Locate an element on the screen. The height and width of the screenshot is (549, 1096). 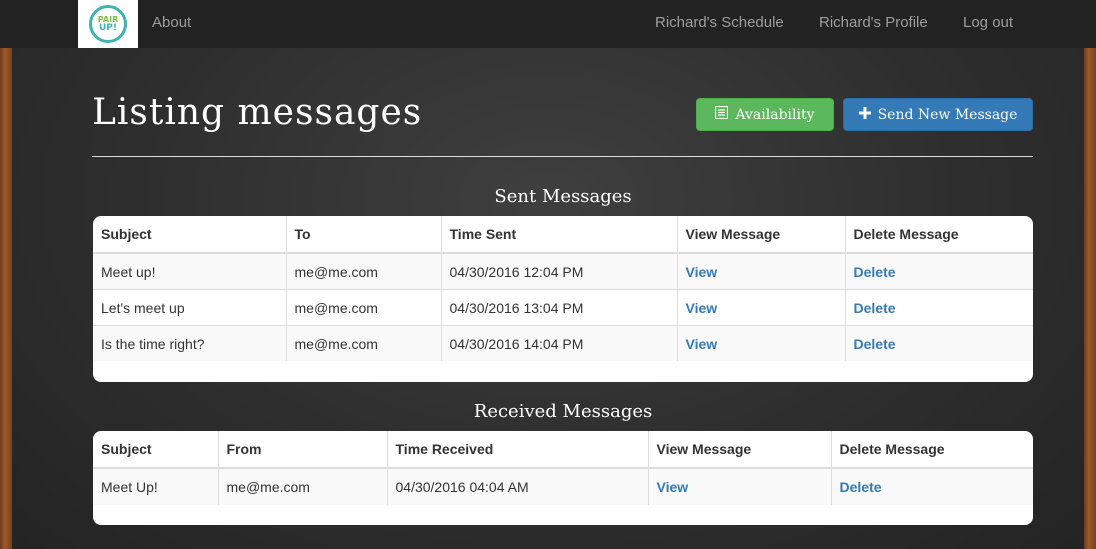
cell-from: me@me.com is located at coordinates (303, 486).